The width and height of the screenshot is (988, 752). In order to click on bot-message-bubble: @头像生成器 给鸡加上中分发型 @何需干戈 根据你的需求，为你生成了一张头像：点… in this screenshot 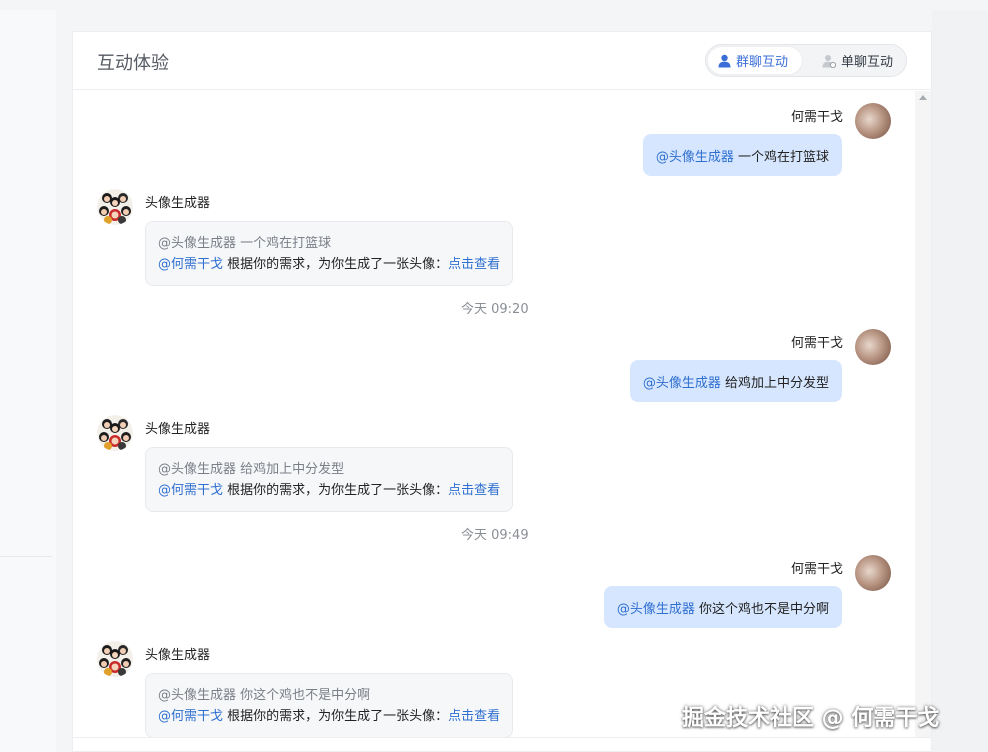, I will do `click(329, 479)`.